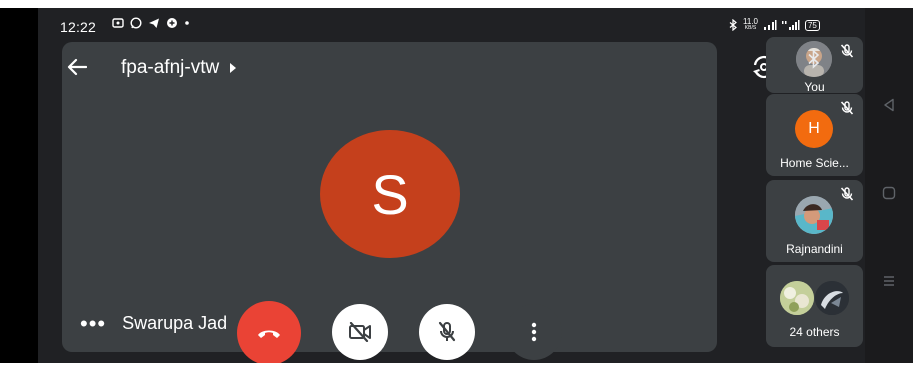 The height and width of the screenshot is (371, 913). Describe the element at coordinates (118, 23) in the screenshot. I see `screen-cast-icon` at that location.